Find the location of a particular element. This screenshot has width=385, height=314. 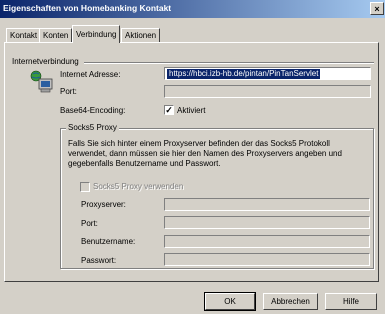

close-button: × is located at coordinates (377, 8).